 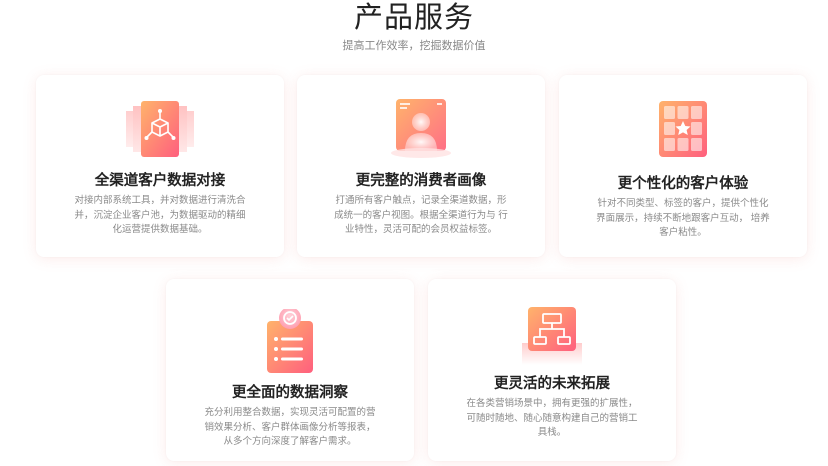 What do you see at coordinates (160, 181) in the screenshot?
I see `card-title: 全渠道客户数据对接` at bounding box center [160, 181].